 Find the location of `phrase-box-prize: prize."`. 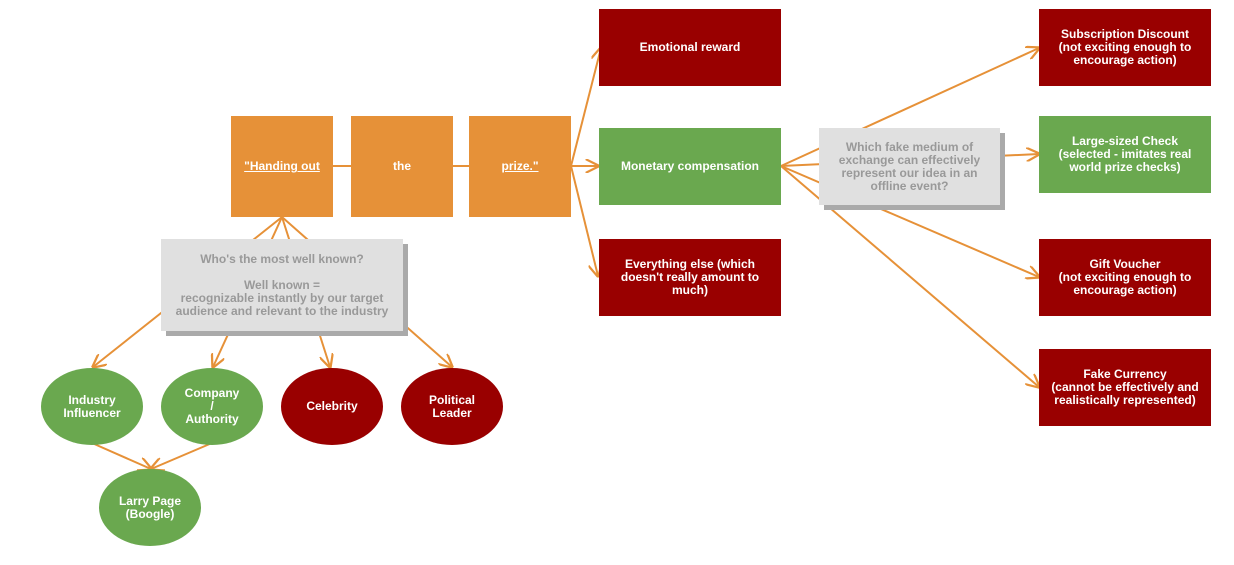

phrase-box-prize: prize." is located at coordinates (520, 166).